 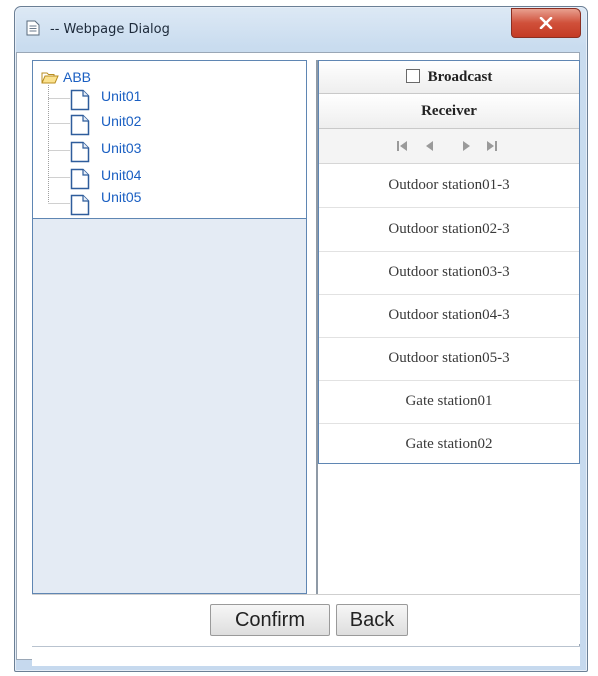 I want to click on back-button: Back, so click(x=372, y=620).